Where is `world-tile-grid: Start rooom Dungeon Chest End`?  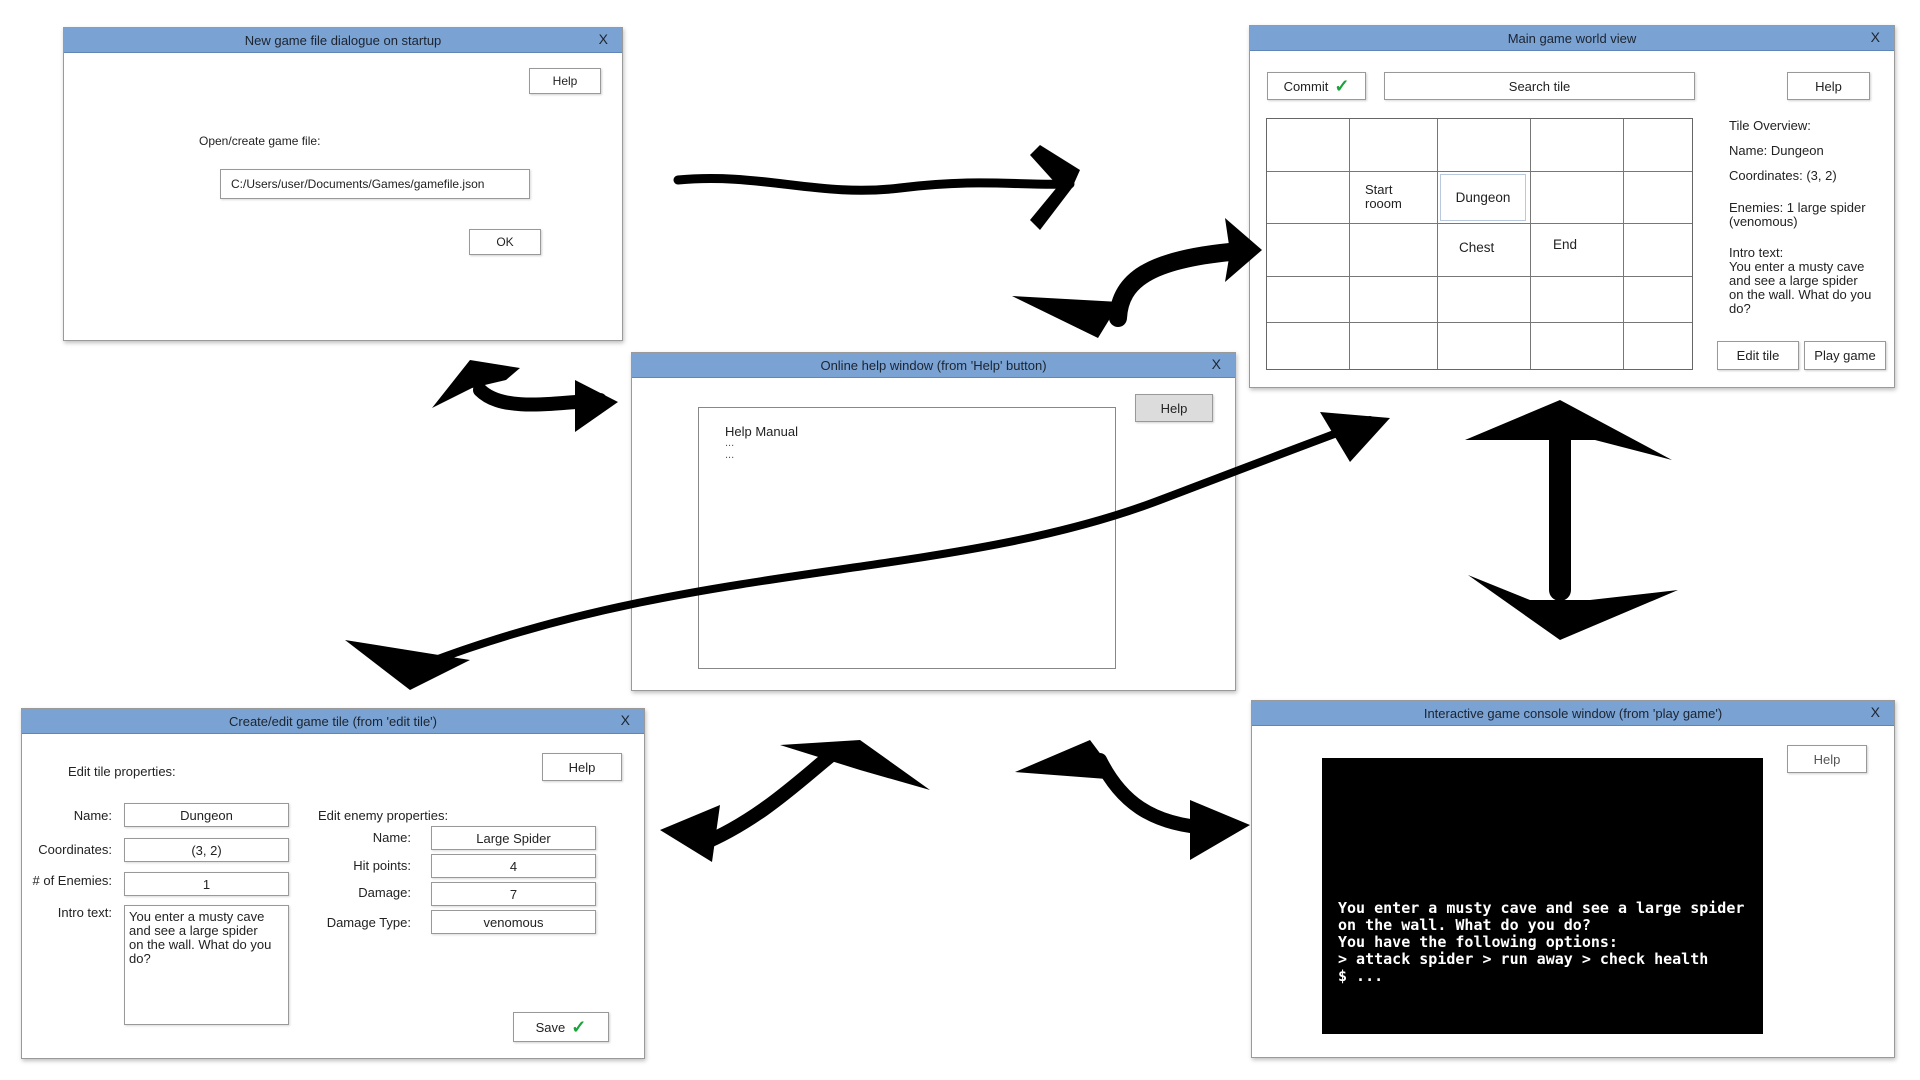
world-tile-grid: Start rooom Dungeon Chest End is located at coordinates (1479, 244).